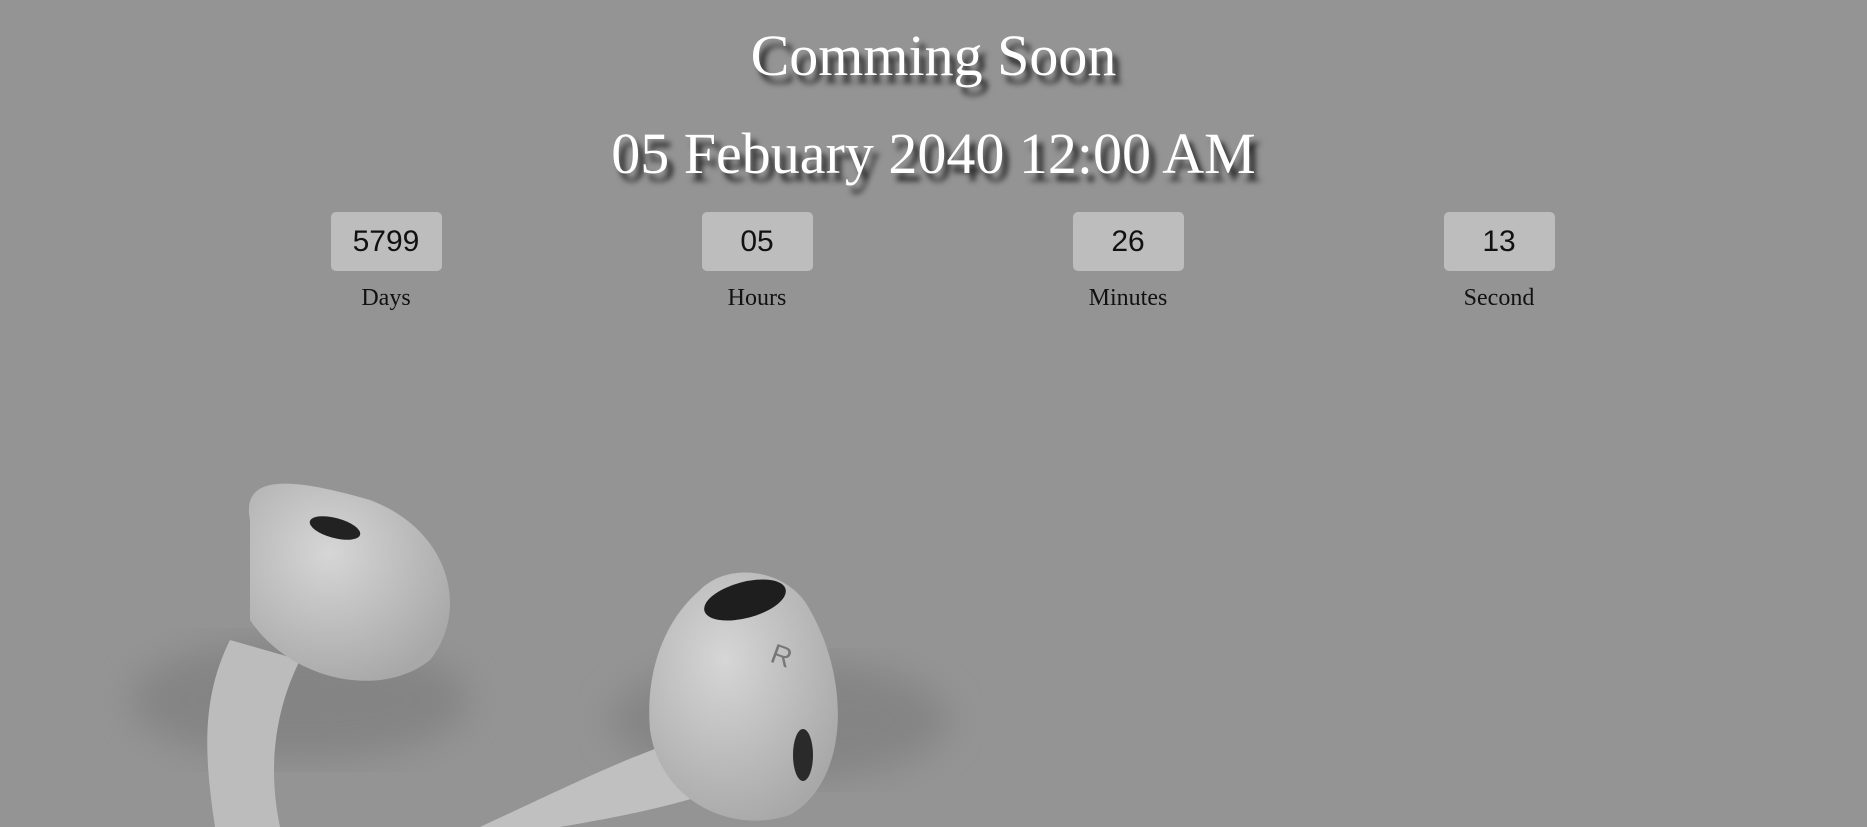  I want to click on days-label: Days, so click(386, 298).